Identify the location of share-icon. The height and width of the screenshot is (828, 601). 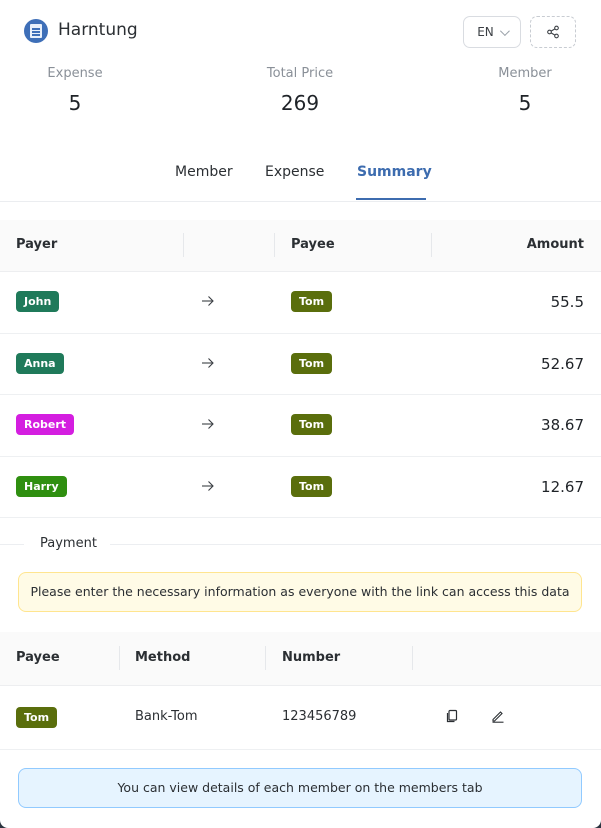
(553, 32).